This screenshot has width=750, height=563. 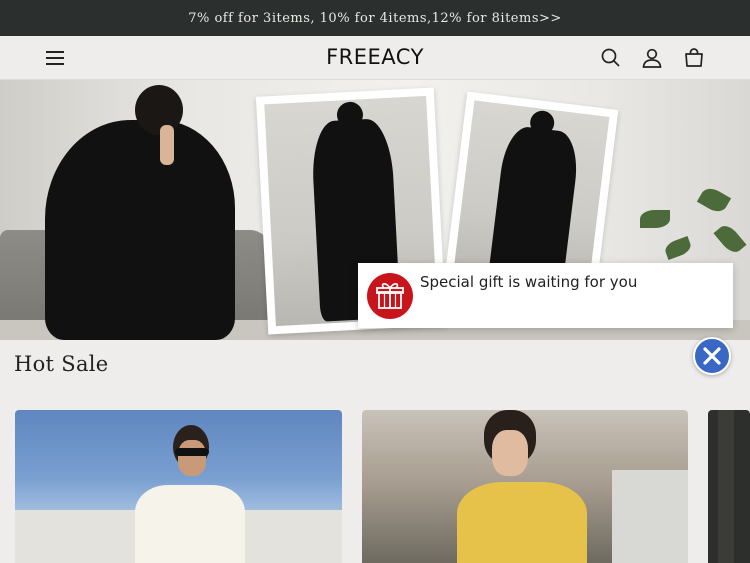 I want to click on menu-icon, so click(x=56, y=58).